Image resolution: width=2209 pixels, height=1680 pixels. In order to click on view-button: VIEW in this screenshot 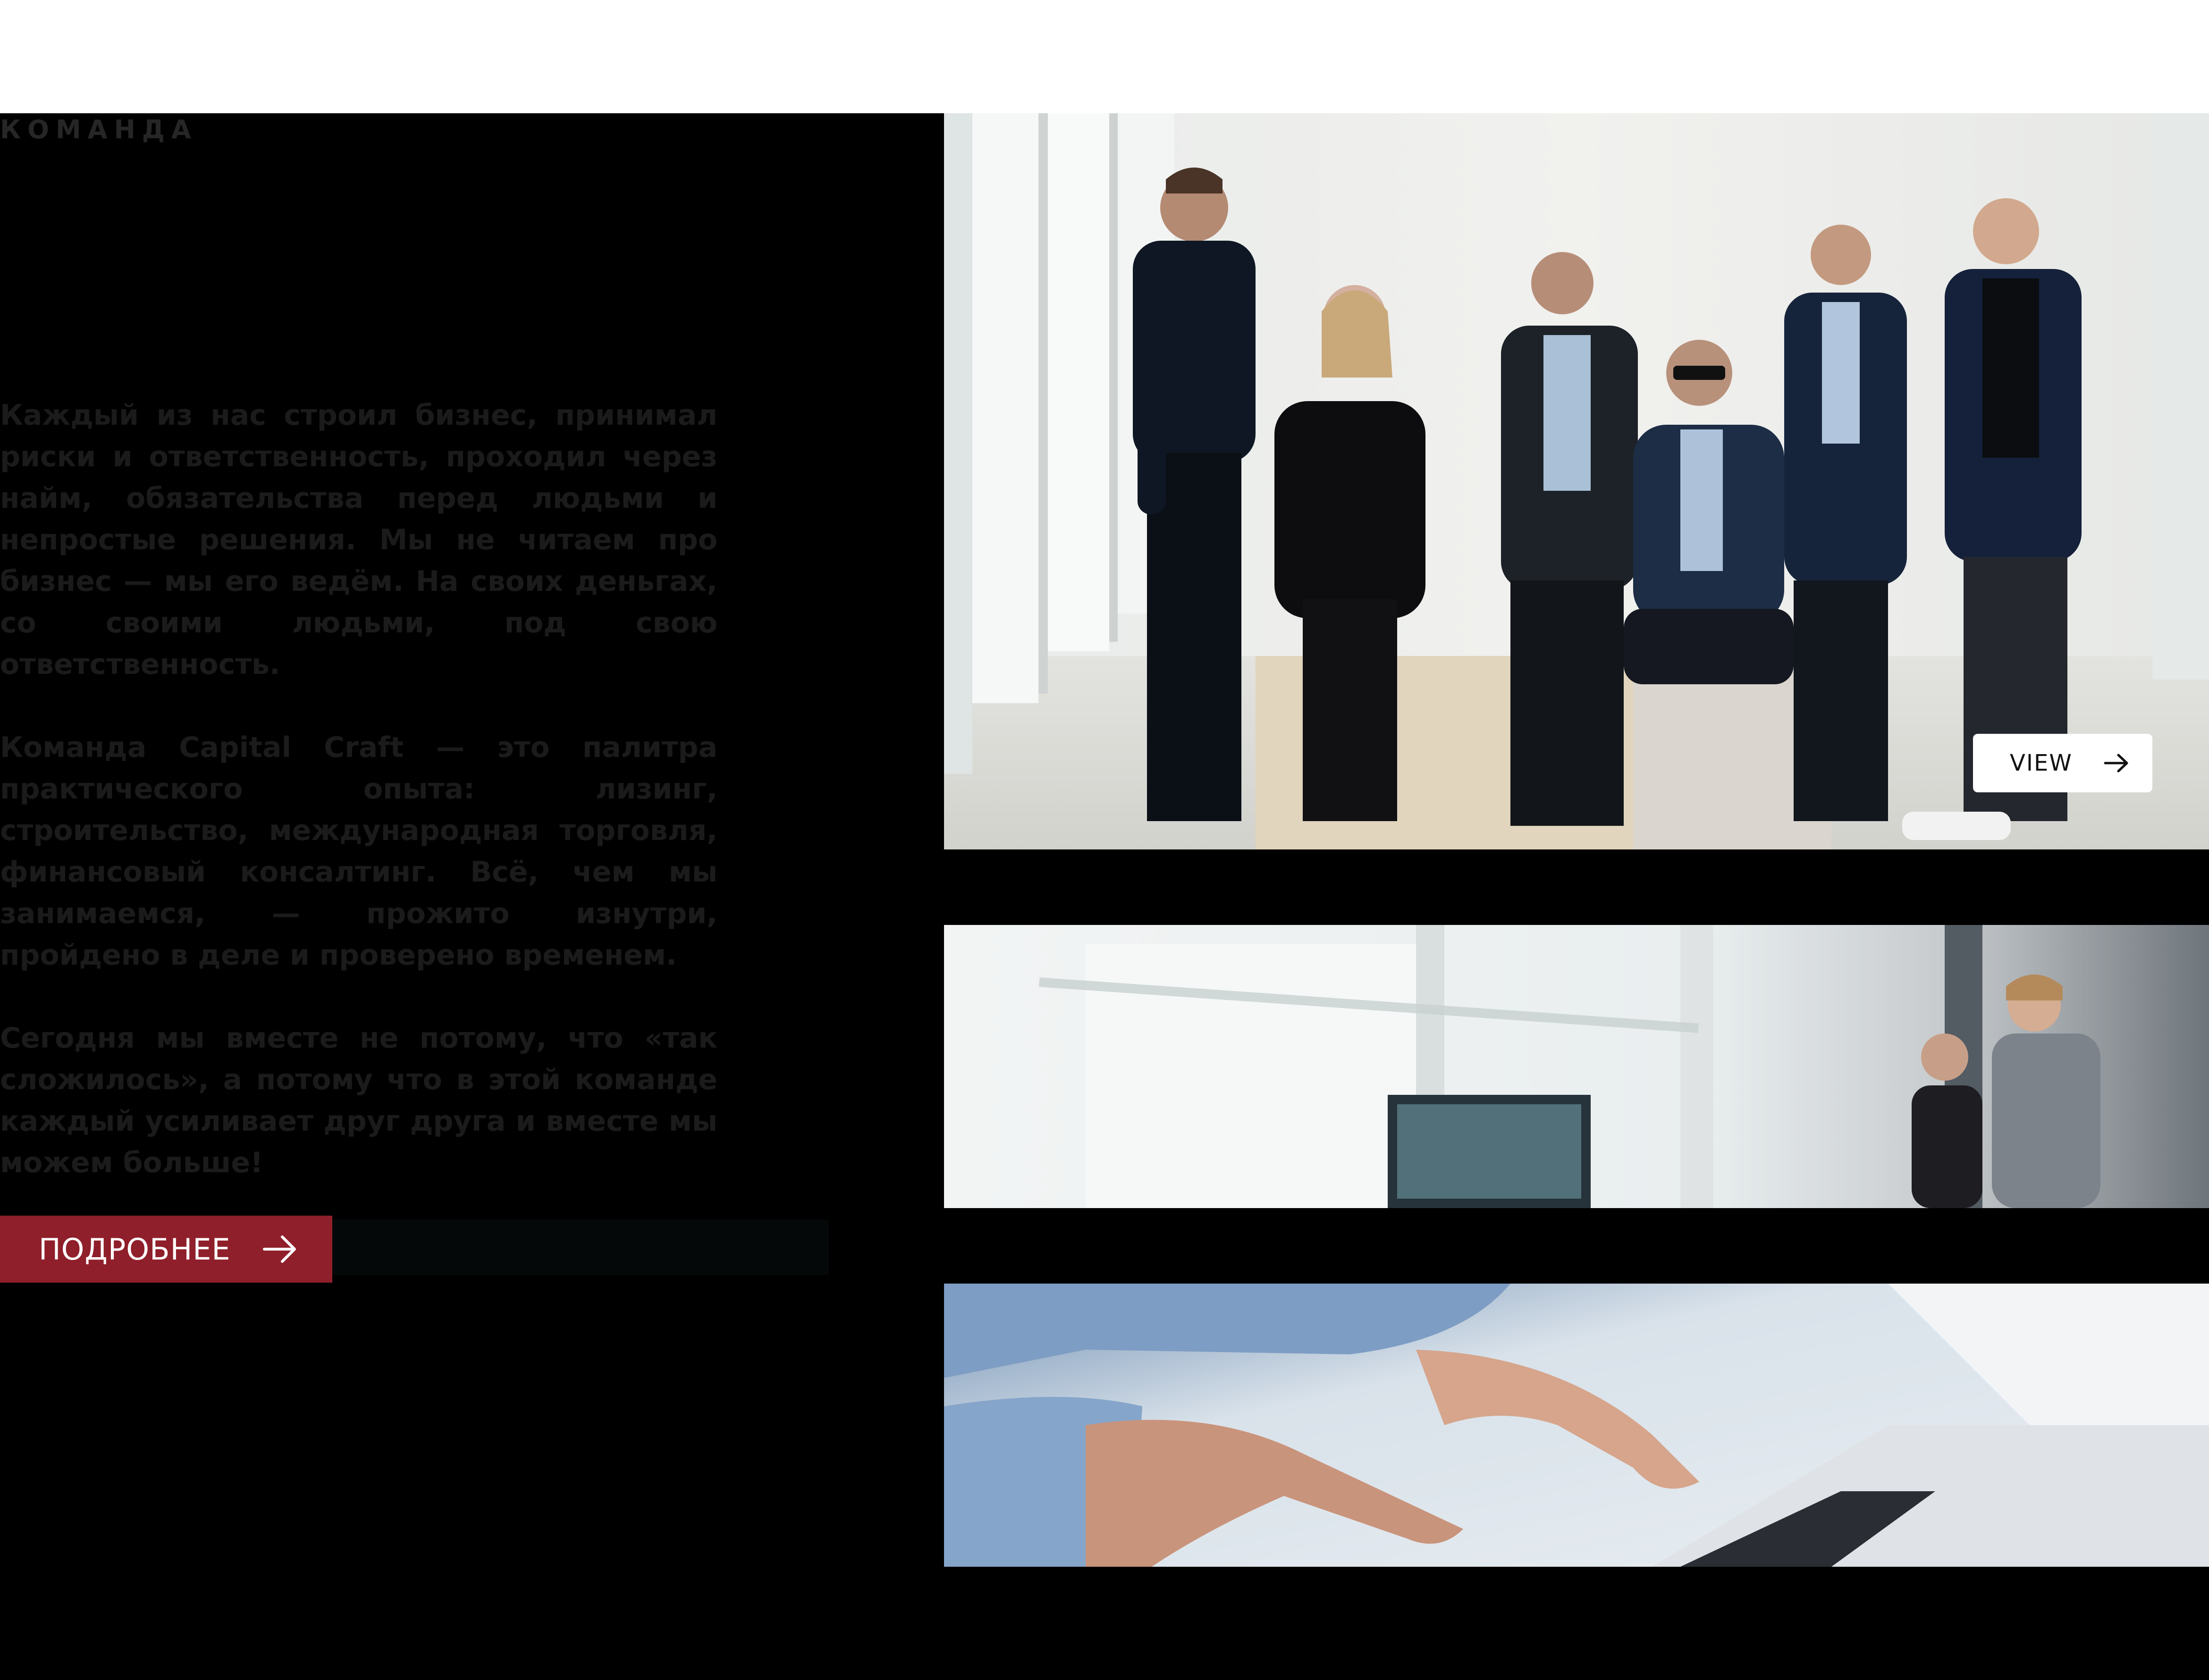, I will do `click(2063, 763)`.